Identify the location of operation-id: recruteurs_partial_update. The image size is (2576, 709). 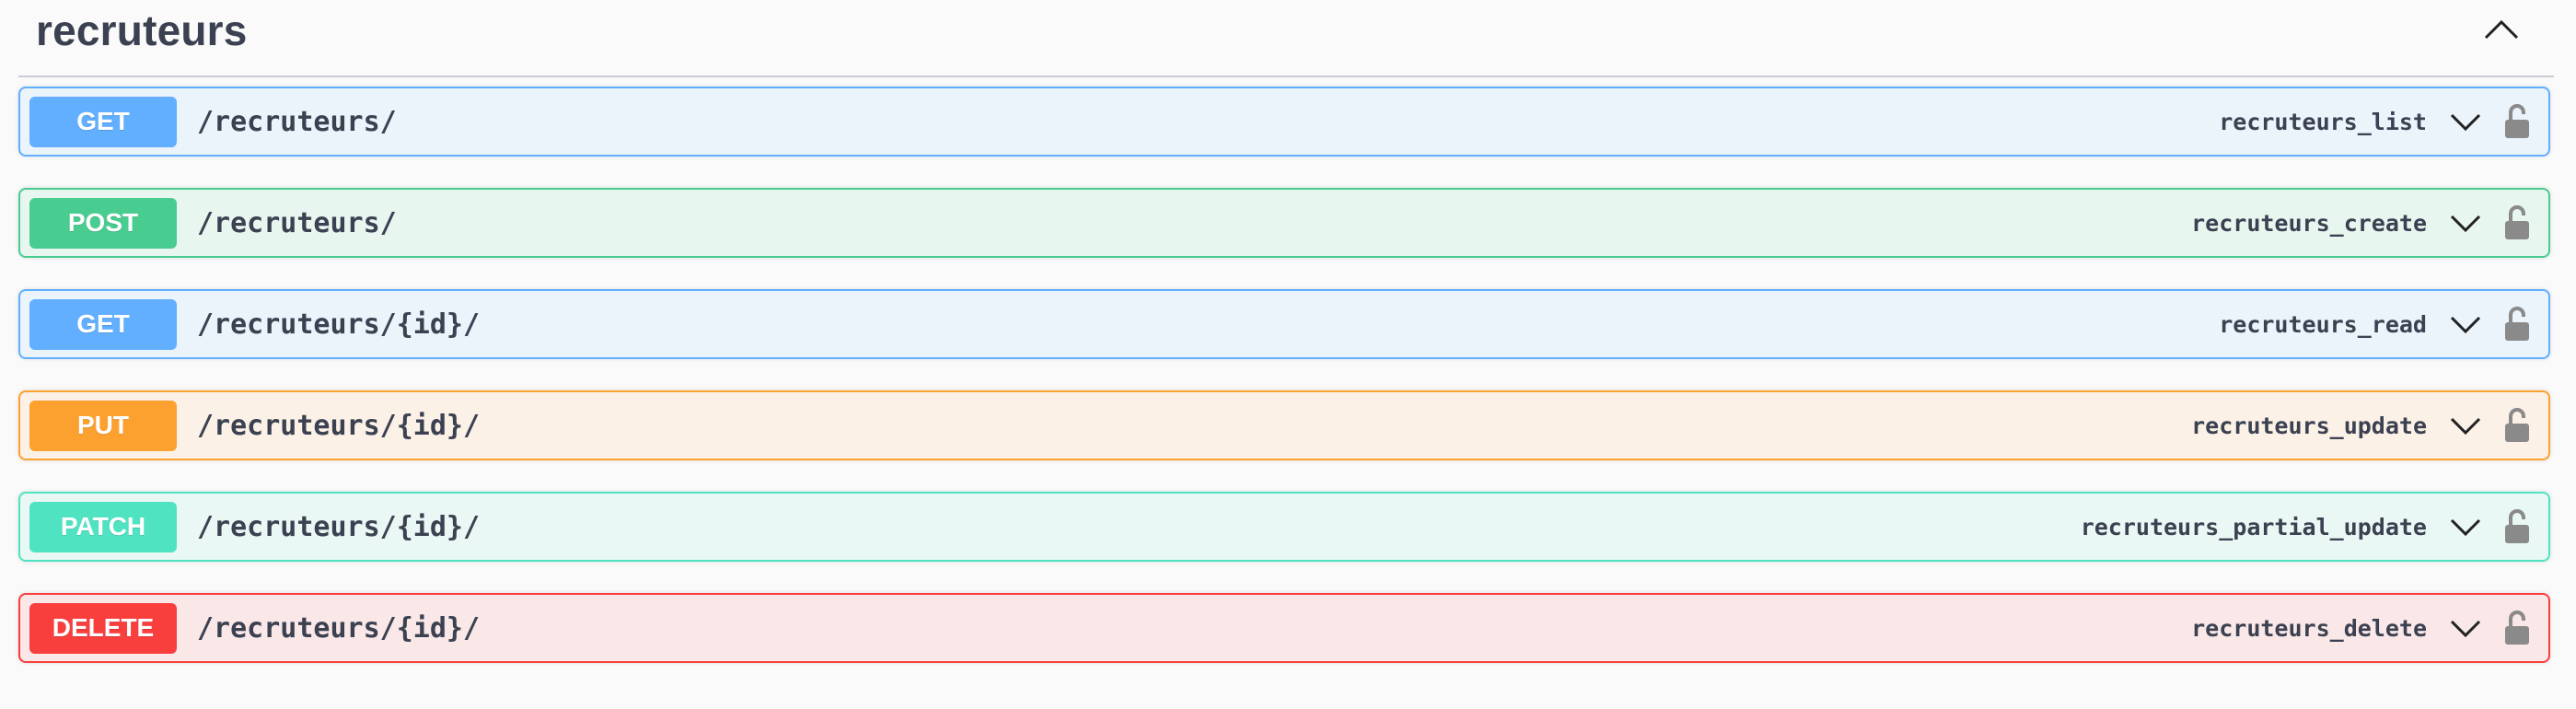
(2253, 527).